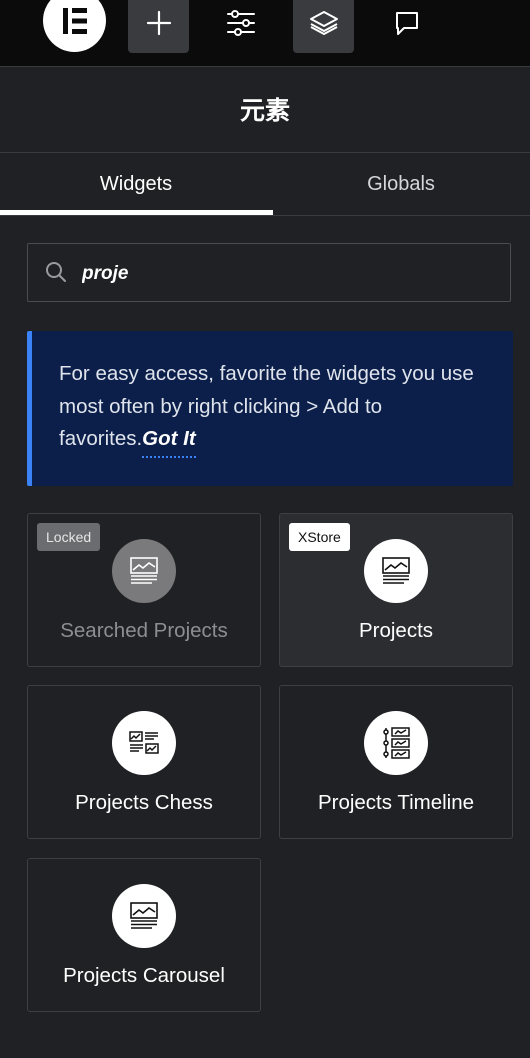 The image size is (530, 1058). What do you see at coordinates (319, 537) in the screenshot?
I see `xstore-badge: XStore` at bounding box center [319, 537].